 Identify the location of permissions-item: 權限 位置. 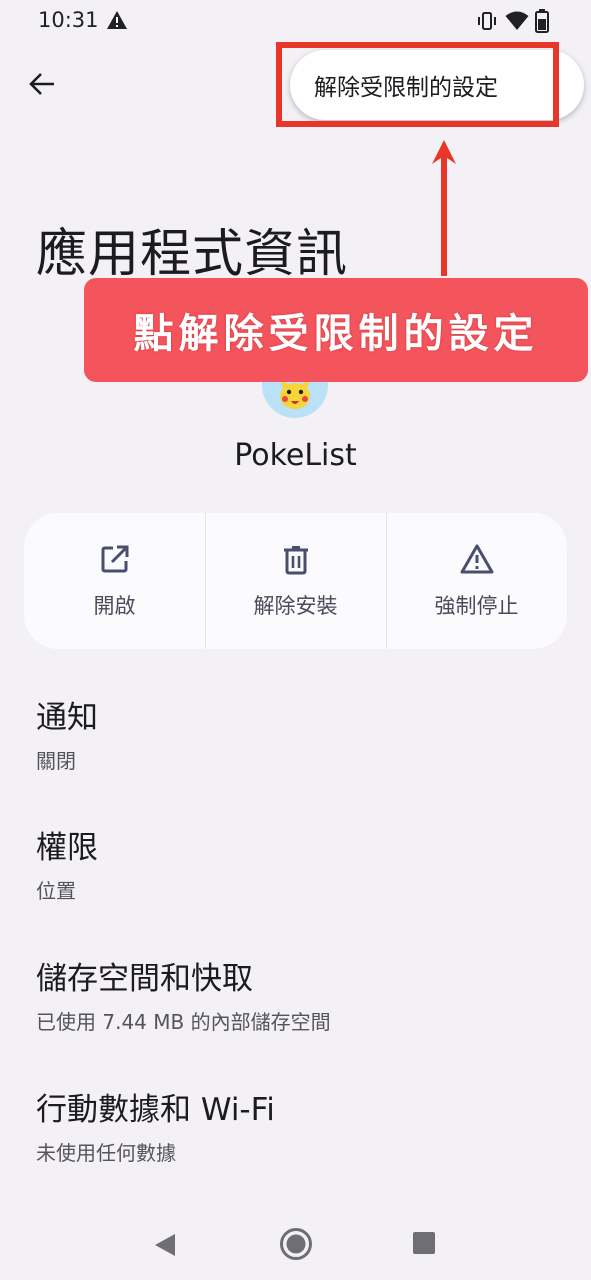
(67, 863).